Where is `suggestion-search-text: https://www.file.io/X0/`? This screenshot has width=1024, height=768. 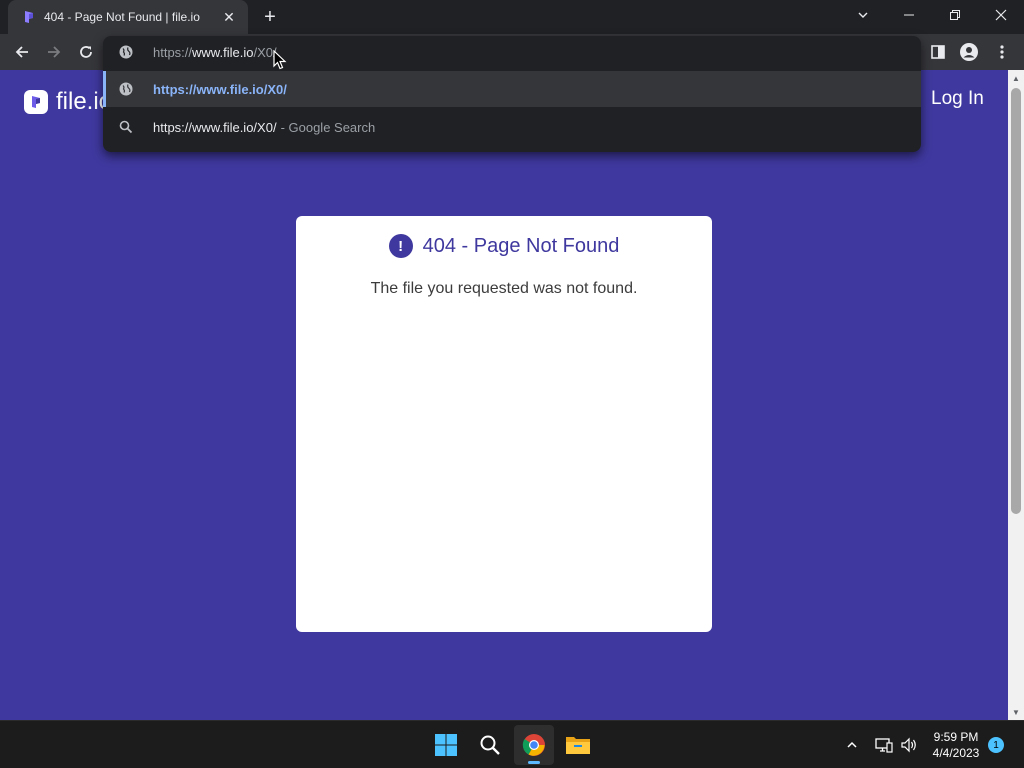
suggestion-search-text: https://www.file.io/X0/ is located at coordinates (215, 127).